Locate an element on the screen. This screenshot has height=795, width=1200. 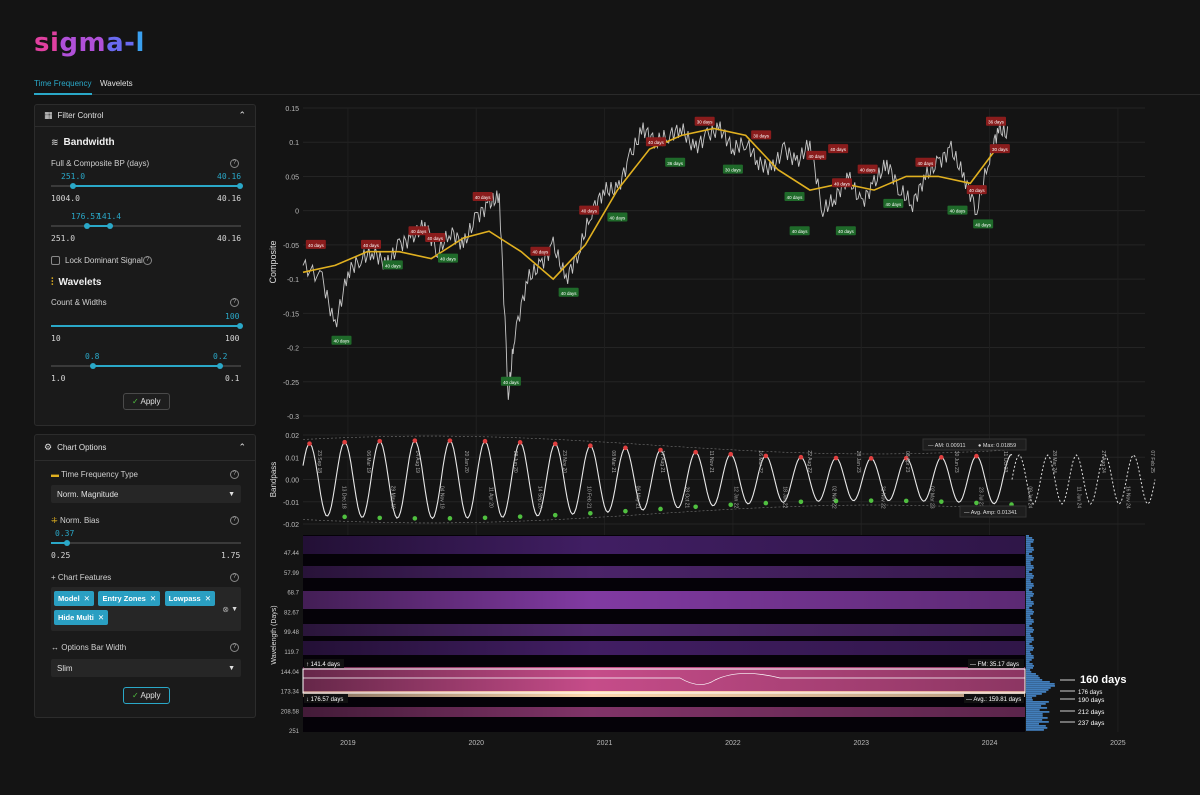
spectrum-peak-label: 237 days is located at coordinates (1091, 723).